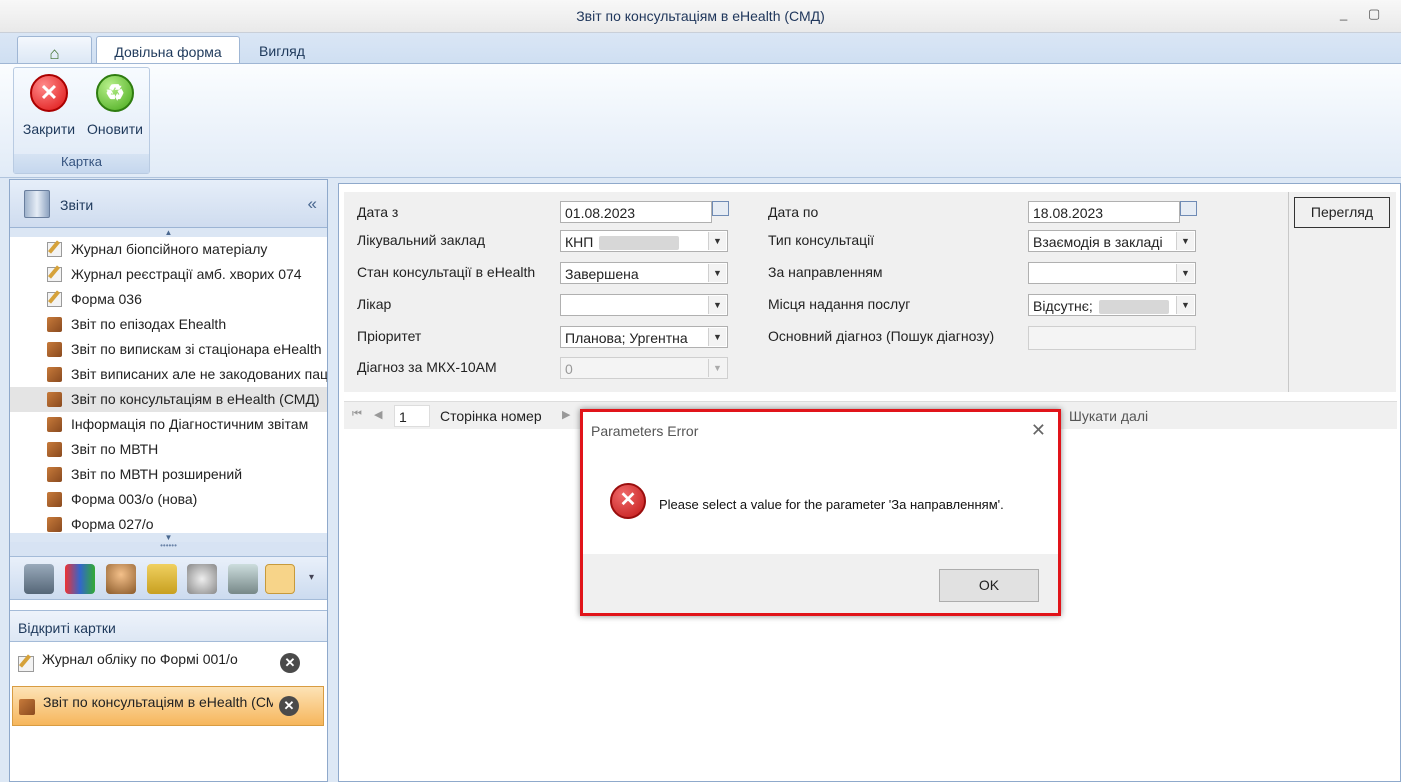 The image size is (1401, 782). What do you see at coordinates (168, 706) in the screenshot?
I see `open-card-item-selected: Звіт по консультаціям в eHealth (СМД) ✕` at bounding box center [168, 706].